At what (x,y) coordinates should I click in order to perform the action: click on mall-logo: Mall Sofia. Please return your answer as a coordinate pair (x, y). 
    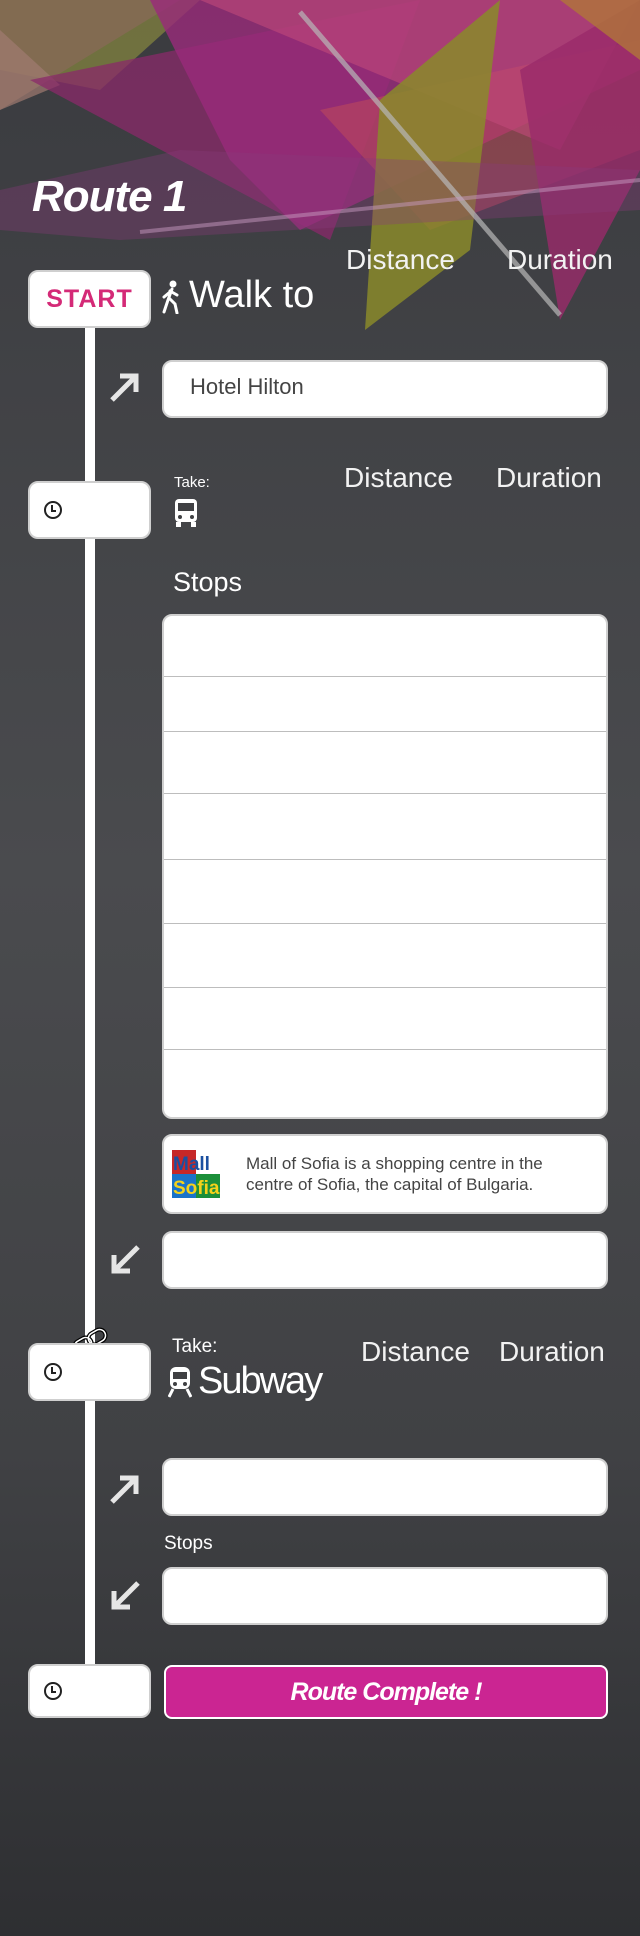
    Looking at the image, I should click on (196, 1174).